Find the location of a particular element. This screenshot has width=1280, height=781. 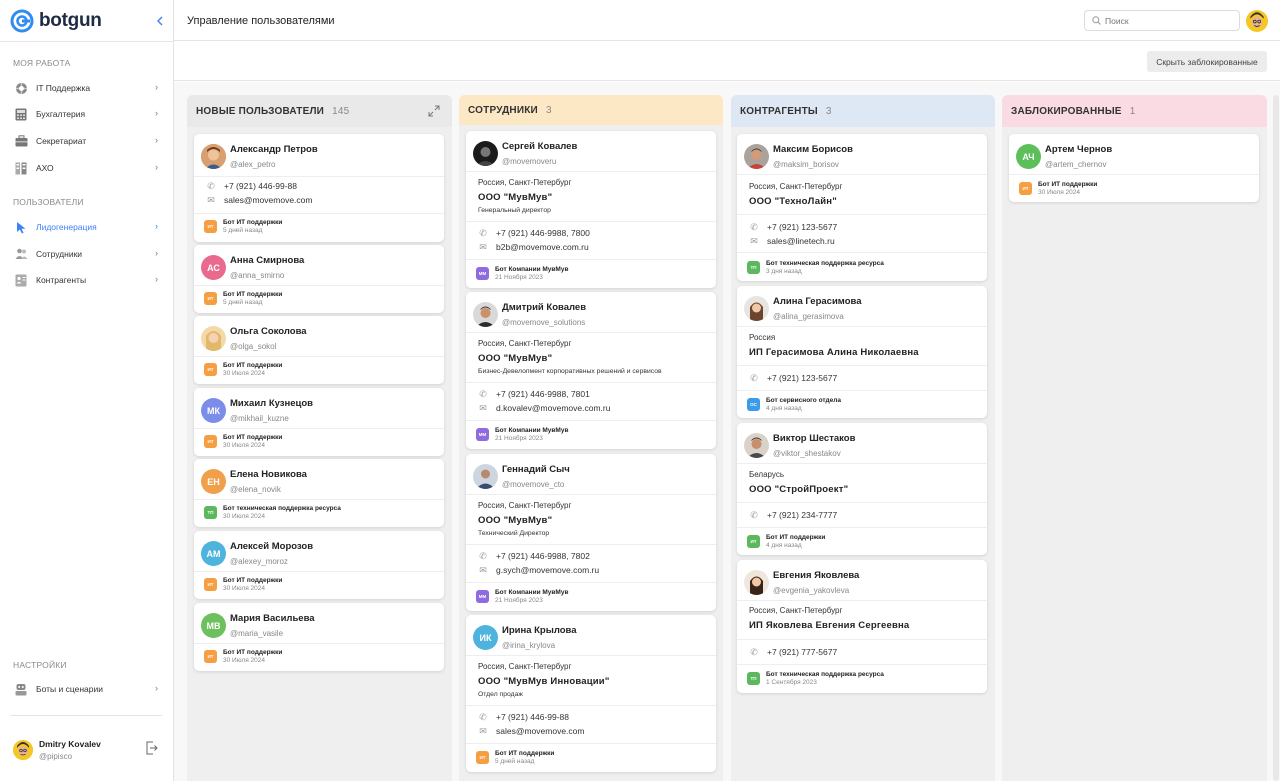

bot-source: ОС Бот сервисного отдела 4 дня назад is located at coordinates (794, 404).